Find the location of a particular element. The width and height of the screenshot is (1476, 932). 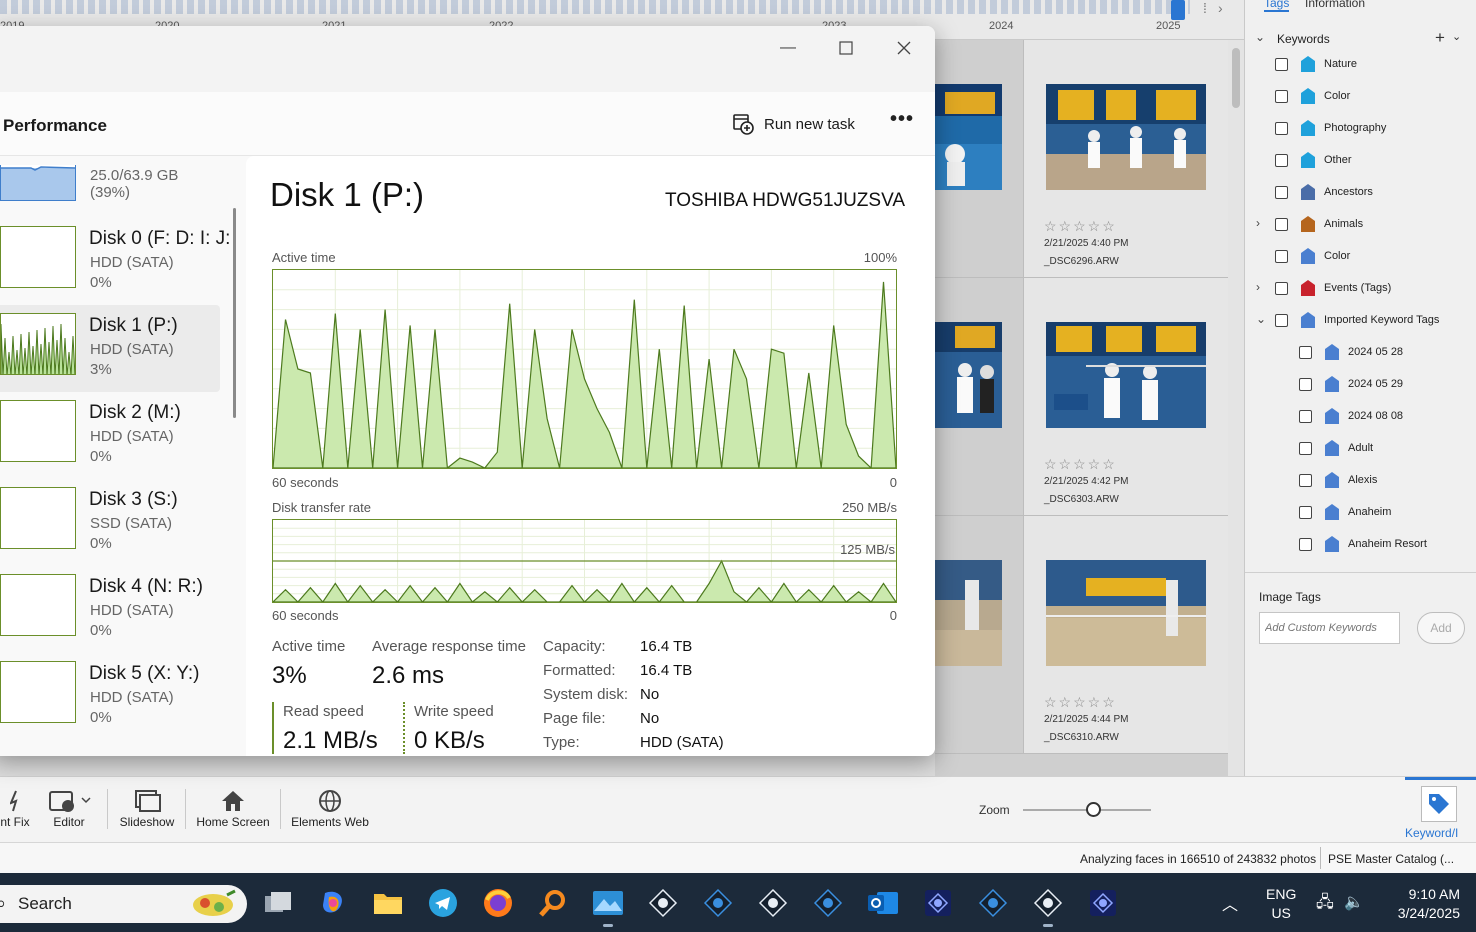

taskbar-search: ⌕ Search is located at coordinates (123, 904).